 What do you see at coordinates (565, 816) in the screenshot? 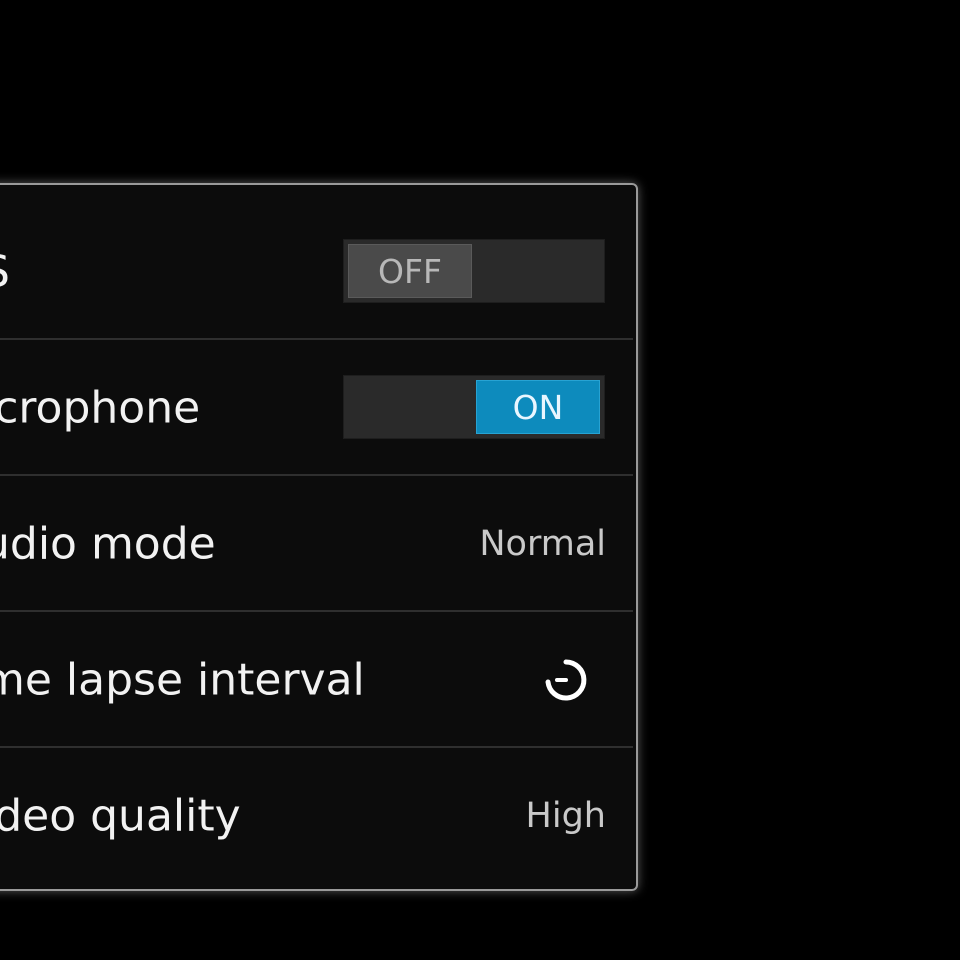
I see `setting-value: High` at bounding box center [565, 816].